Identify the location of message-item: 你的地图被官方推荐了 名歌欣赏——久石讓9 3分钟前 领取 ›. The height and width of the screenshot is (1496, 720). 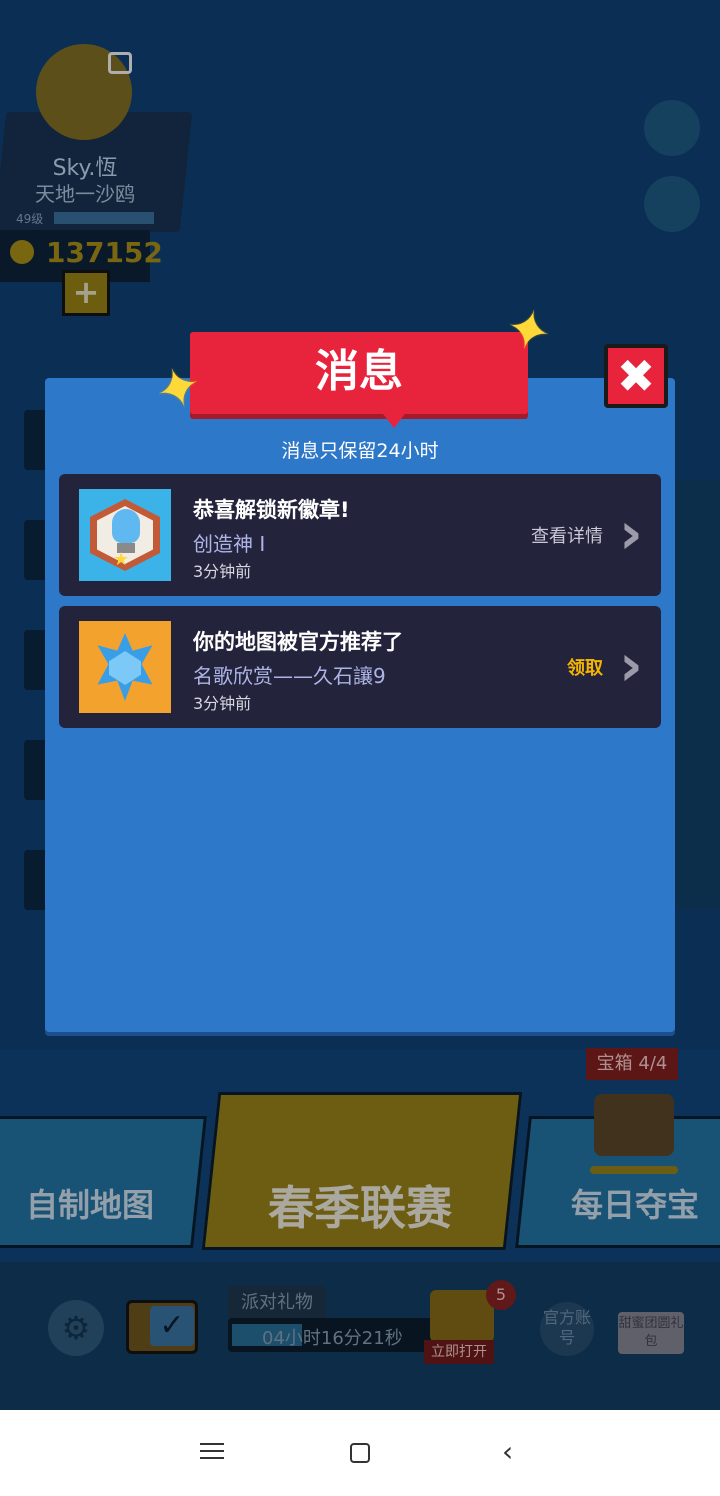
(360, 667).